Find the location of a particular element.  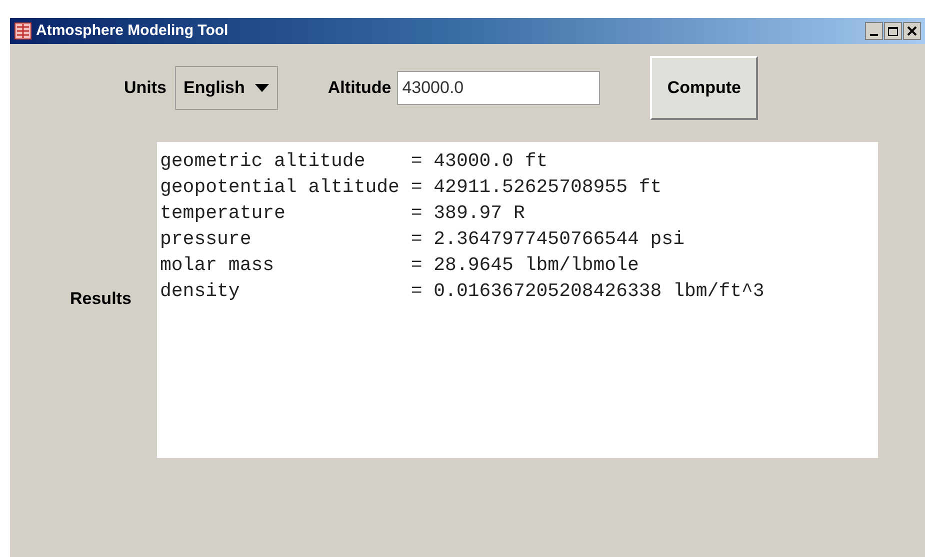

units-label: Units is located at coordinates (145, 88).